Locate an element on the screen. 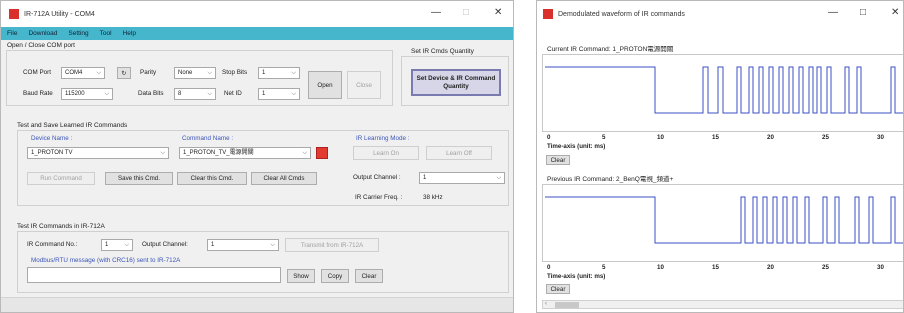 This screenshot has width=904, height=313. data-bits-value: 8 is located at coordinates (180, 94).